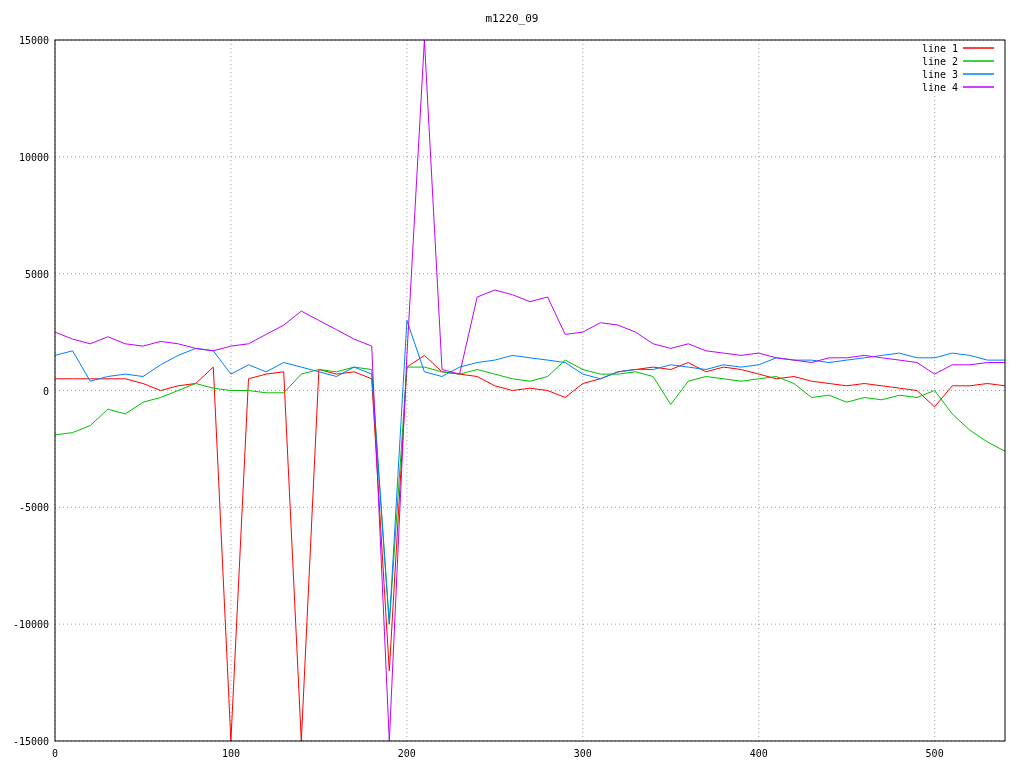  What do you see at coordinates (939, 61) in the screenshot?
I see `legend-label: line 2` at bounding box center [939, 61].